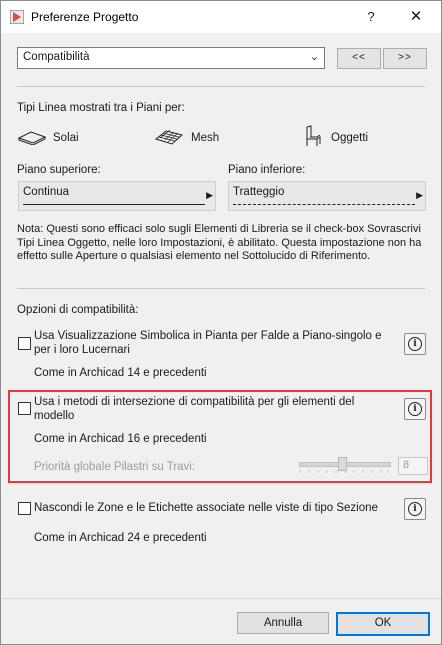 The image size is (442, 645). What do you see at coordinates (120, 538) in the screenshot?
I see `option3-subtext: Come in Archicad 24 e precedenti` at bounding box center [120, 538].